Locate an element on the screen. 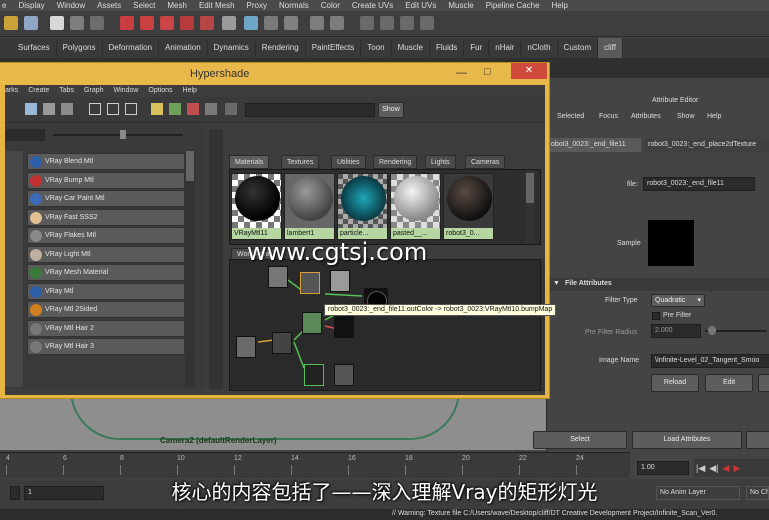  menu-item-11: Edit UVs is located at coordinates (420, 5).